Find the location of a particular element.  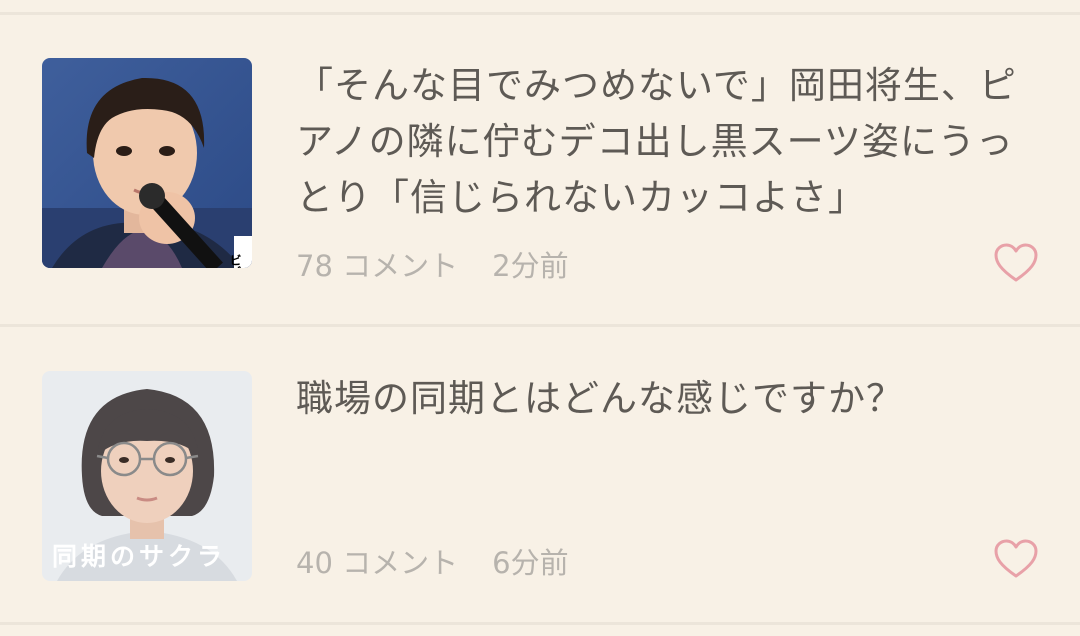

article-meta: 40 コメント 6分前 is located at coordinates (432, 561).